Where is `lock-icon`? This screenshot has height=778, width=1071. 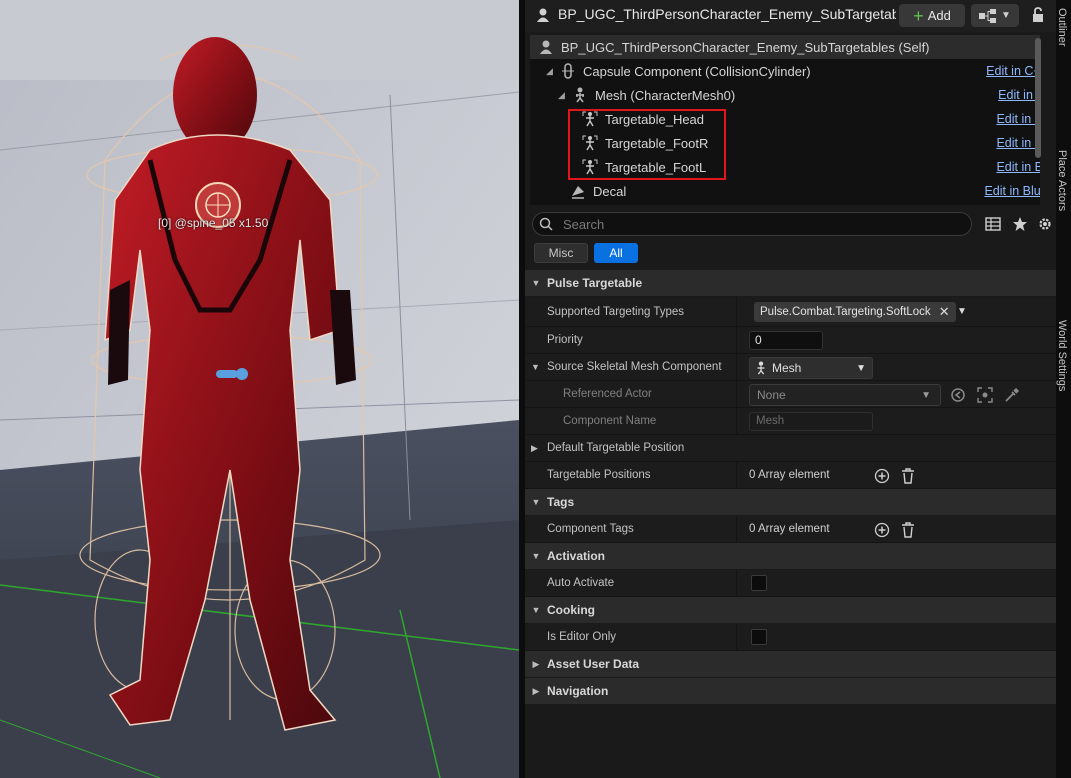
lock-icon is located at coordinates (1038, 15).